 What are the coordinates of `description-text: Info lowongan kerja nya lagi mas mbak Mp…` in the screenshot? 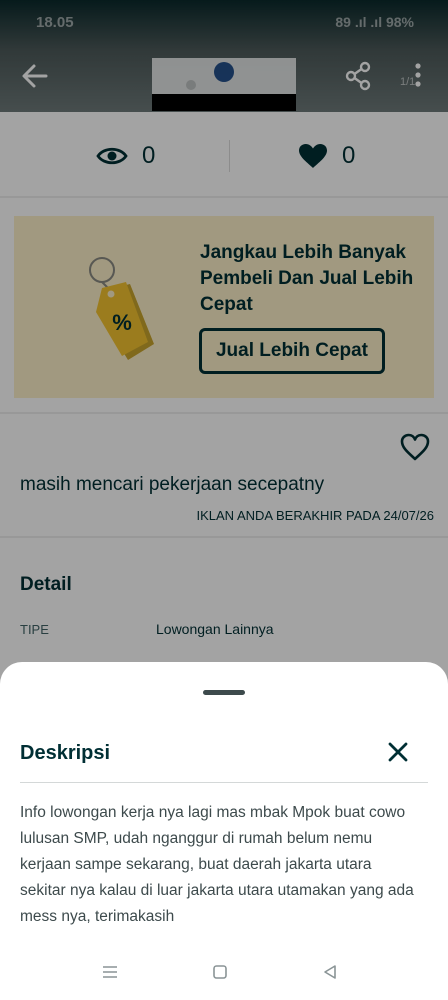 It's located at (217, 864).